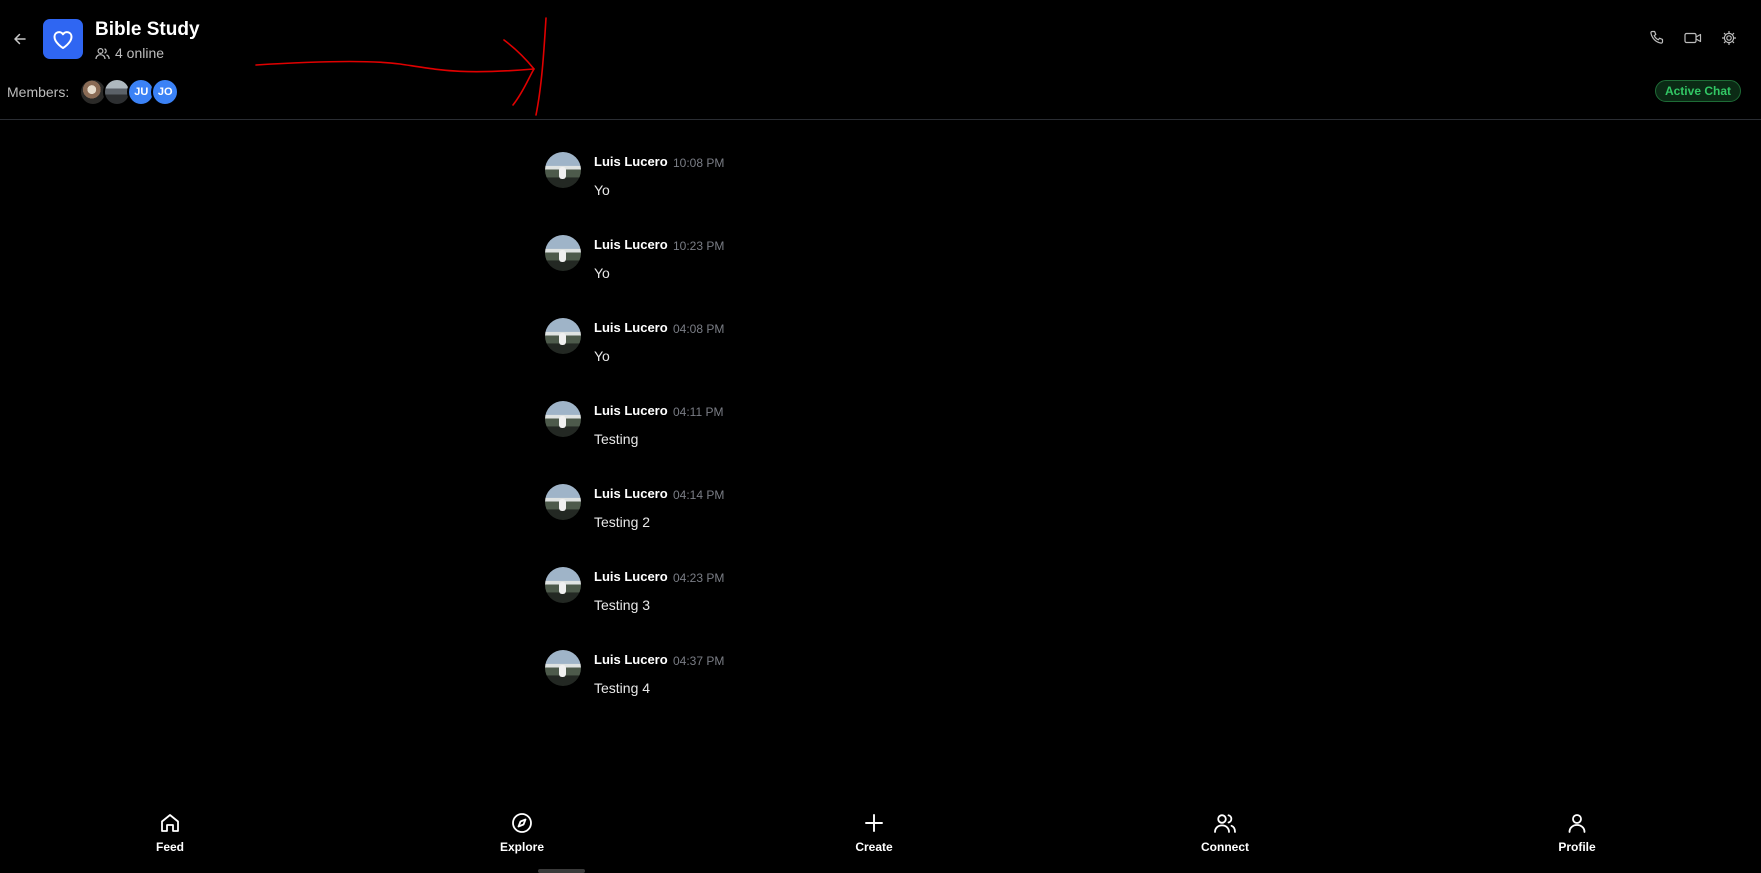 The height and width of the screenshot is (873, 1761). Describe the element at coordinates (699, 329) in the screenshot. I see `message-time: 04:08 PM` at that location.